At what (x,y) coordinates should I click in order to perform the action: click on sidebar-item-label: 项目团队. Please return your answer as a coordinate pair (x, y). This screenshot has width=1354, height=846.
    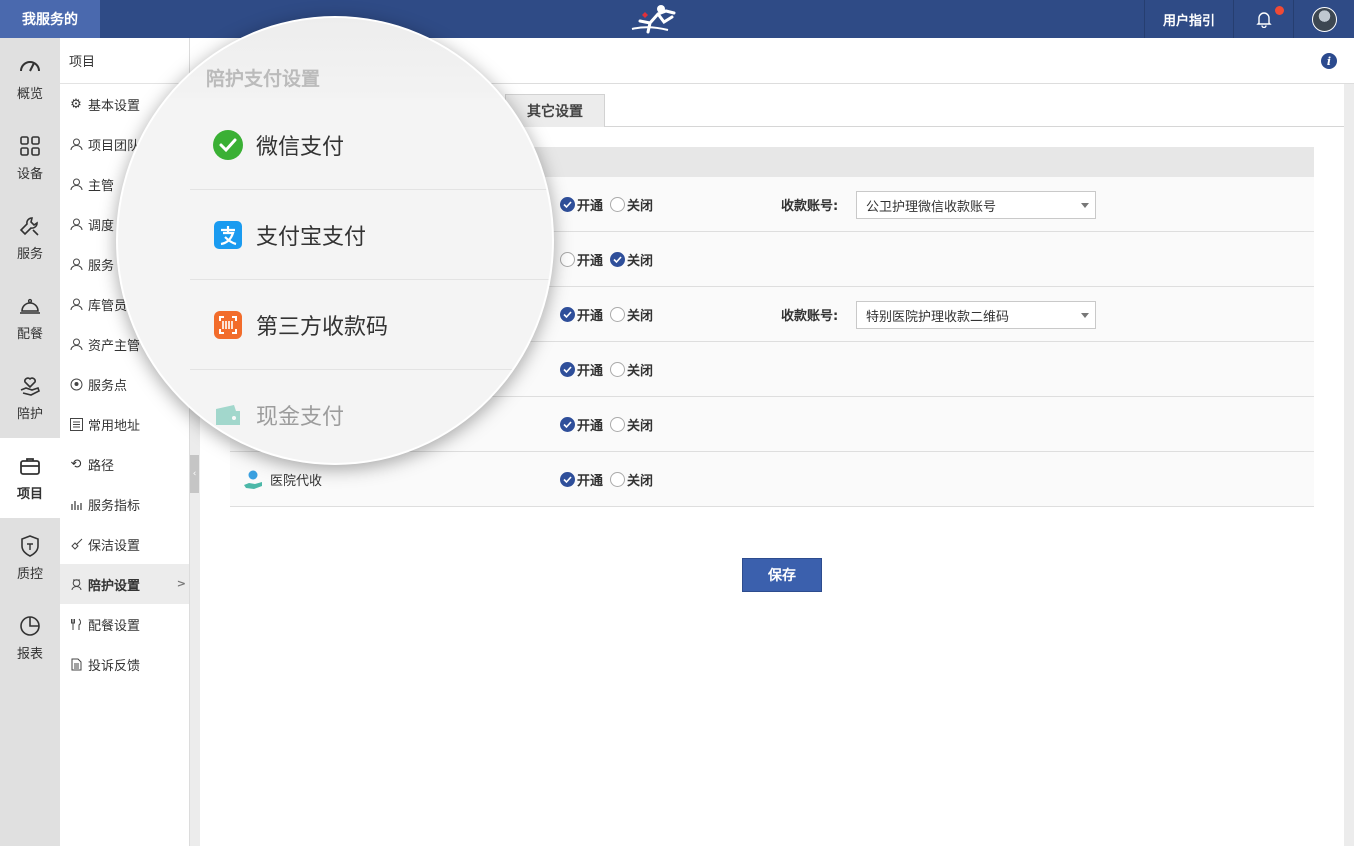
    Looking at the image, I should click on (114, 146).